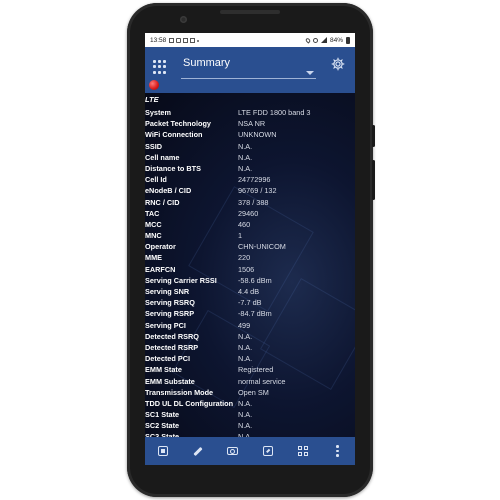 The height and width of the screenshot is (500, 500). What do you see at coordinates (244, 258) in the screenshot?
I see `info-row-value: 220` at bounding box center [244, 258].